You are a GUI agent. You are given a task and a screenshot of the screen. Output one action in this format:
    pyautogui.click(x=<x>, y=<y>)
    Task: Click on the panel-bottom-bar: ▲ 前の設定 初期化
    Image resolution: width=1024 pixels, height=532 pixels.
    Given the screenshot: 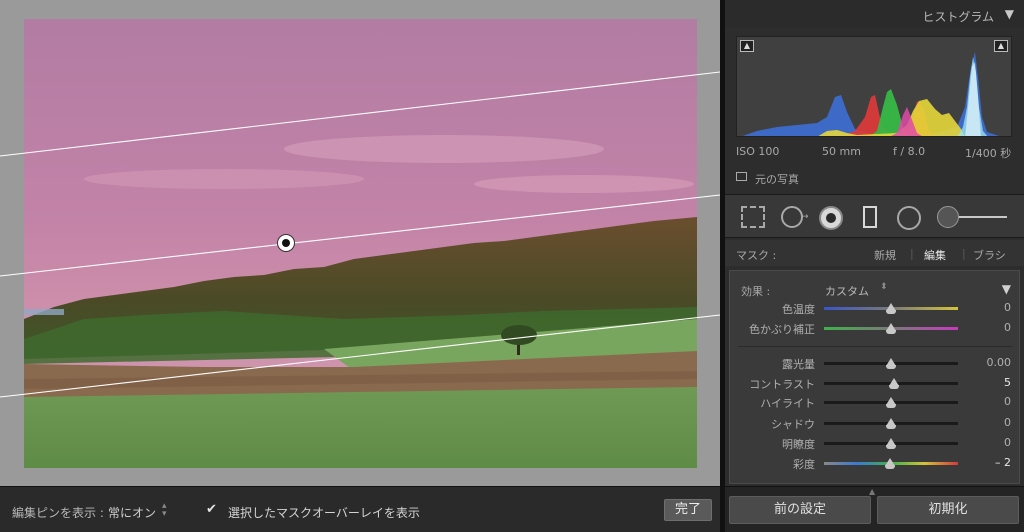 What is the action you would take?
    pyautogui.click(x=874, y=509)
    